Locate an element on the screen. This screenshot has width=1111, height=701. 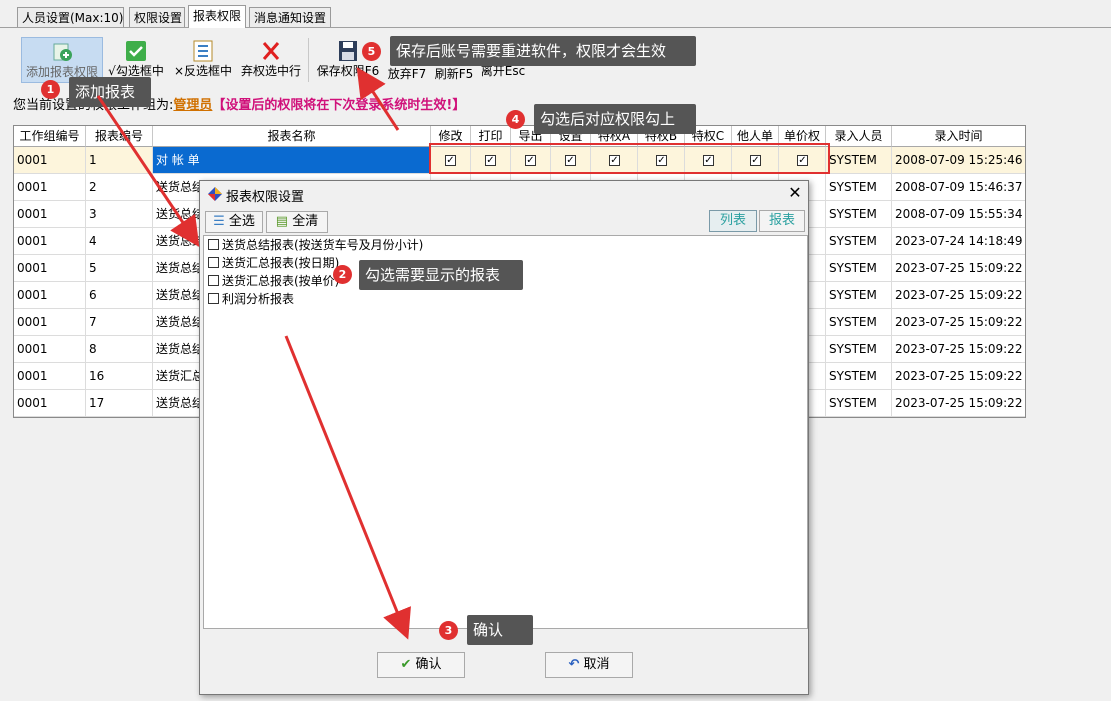
callout-confirm: 确认 is located at coordinates (500, 630).